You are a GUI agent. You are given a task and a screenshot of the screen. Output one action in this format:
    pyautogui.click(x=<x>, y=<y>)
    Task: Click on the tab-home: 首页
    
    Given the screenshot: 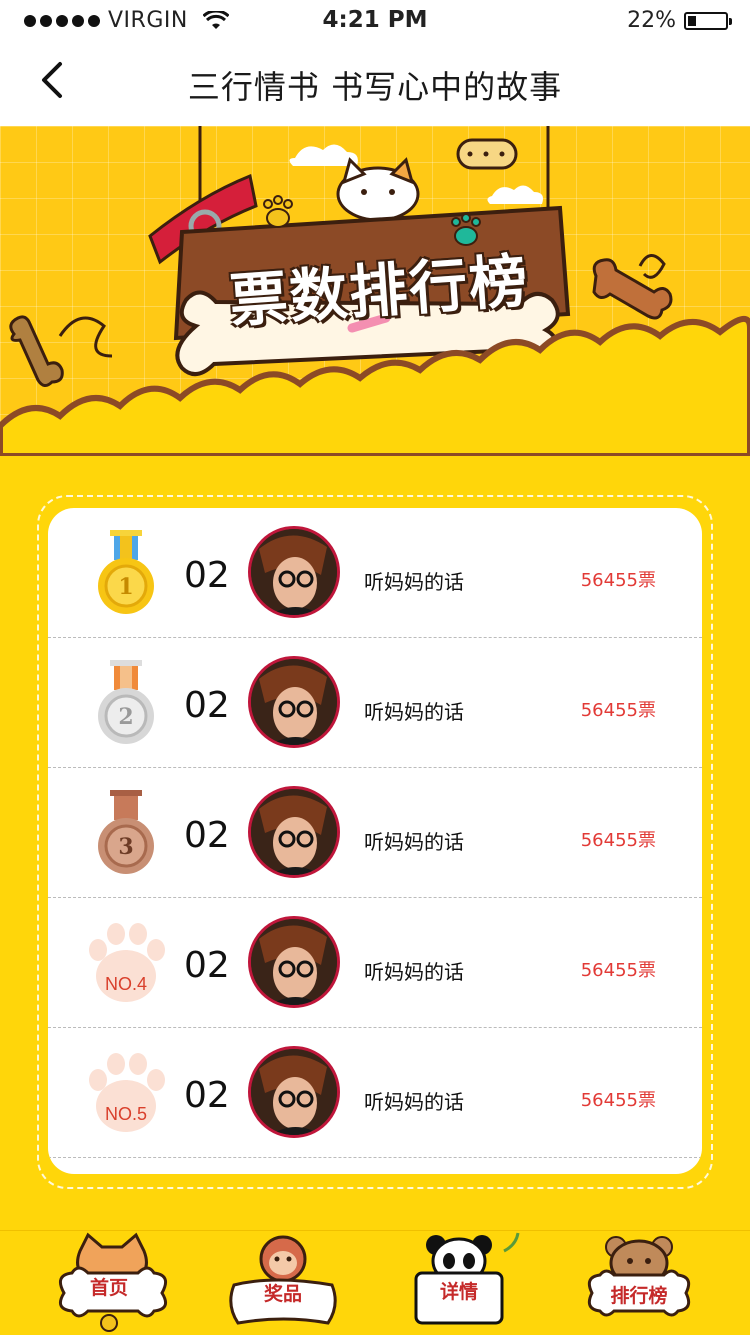 What is the action you would take?
    pyautogui.click(x=109, y=1283)
    